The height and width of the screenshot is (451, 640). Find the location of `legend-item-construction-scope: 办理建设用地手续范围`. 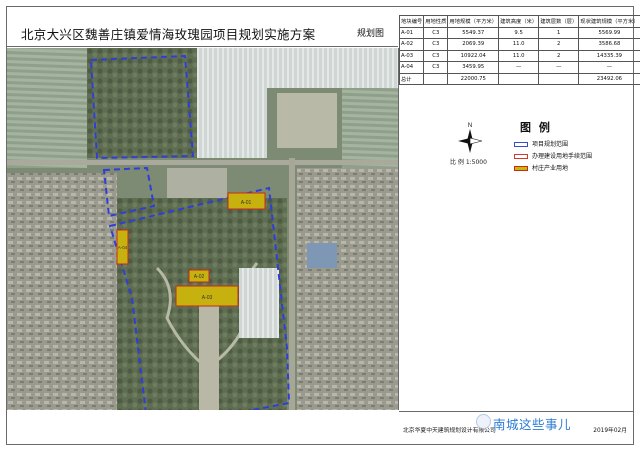

legend-item-construction-scope: 办理建设用地手续范围 is located at coordinates (553, 155).